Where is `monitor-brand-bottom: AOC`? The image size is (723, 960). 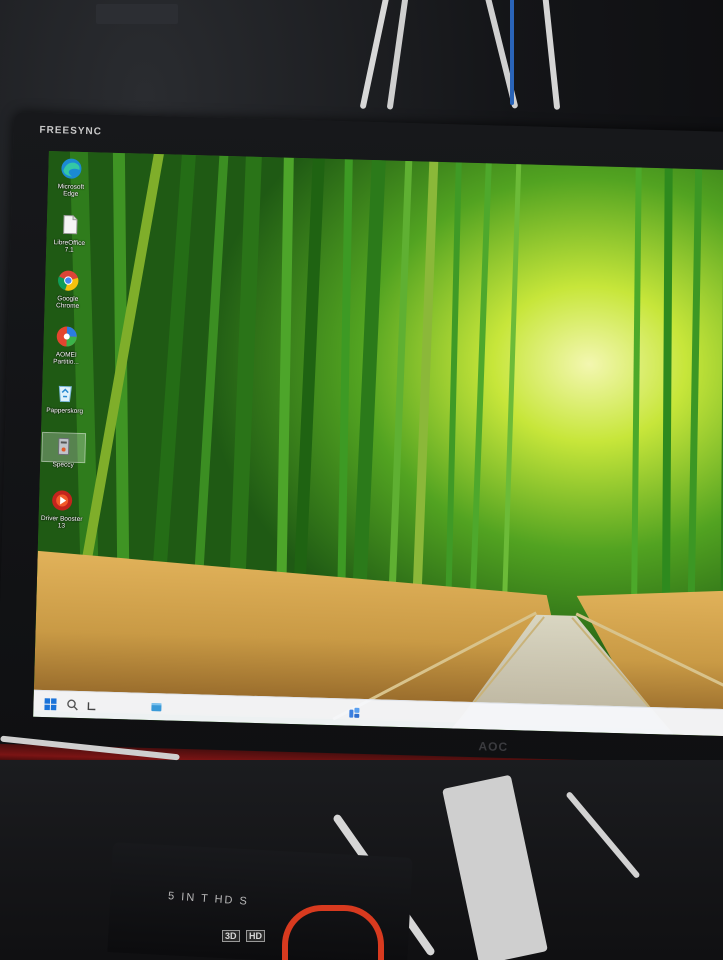
monitor-brand-bottom: AOC is located at coordinates (493, 747).